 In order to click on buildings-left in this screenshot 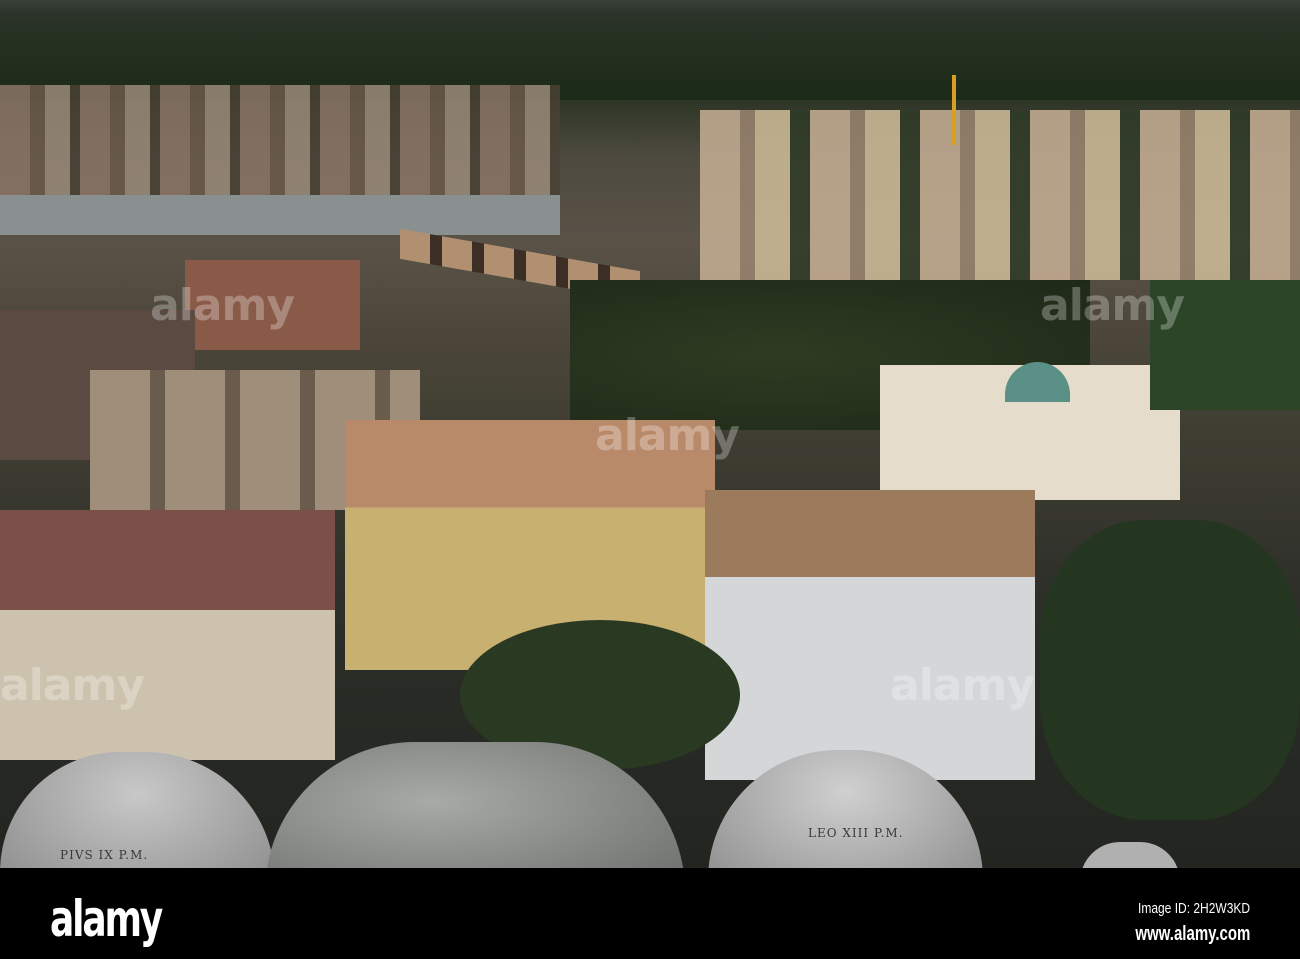, I will do `click(280, 142)`.